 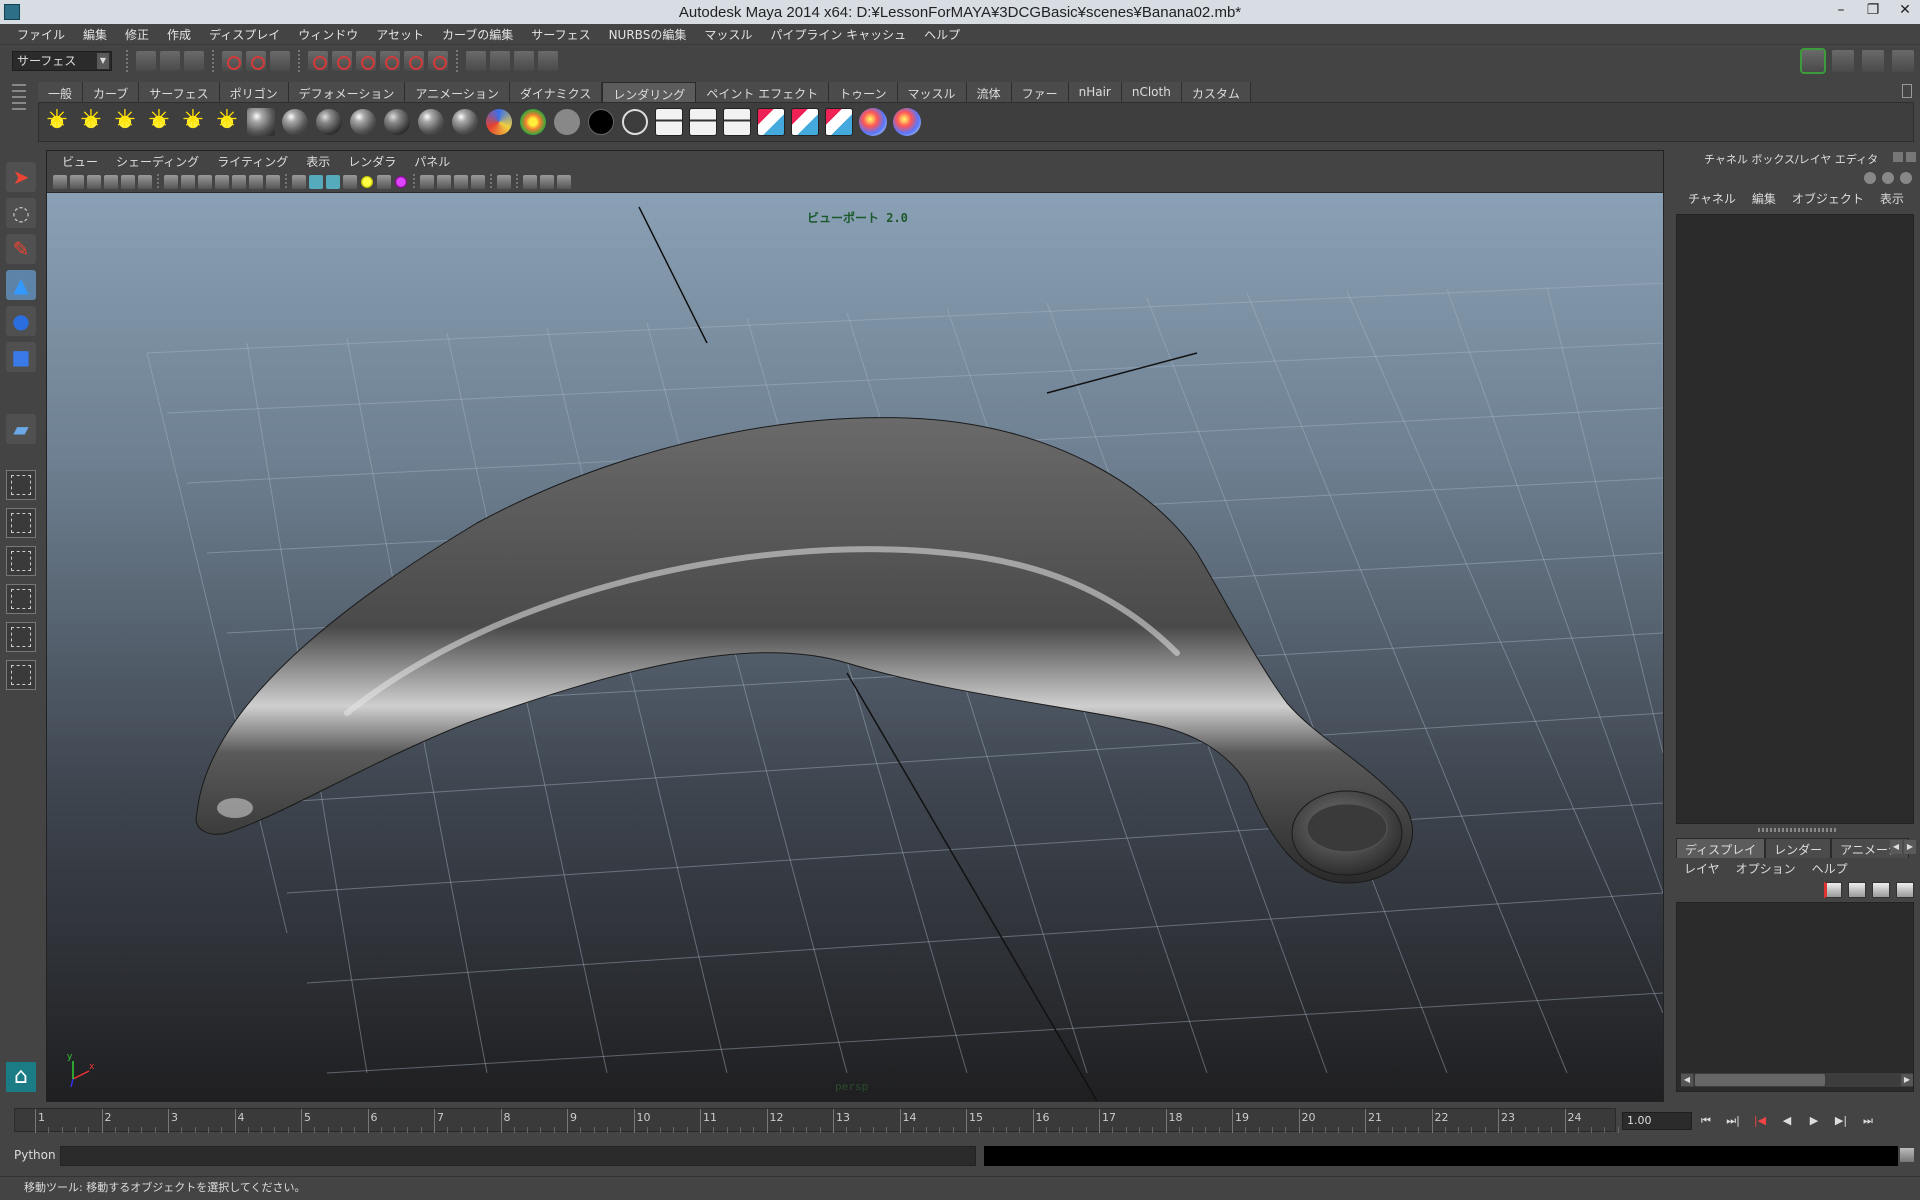 What do you see at coordinates (567, 122) in the screenshot?
I see `surface-shader-icon` at bounding box center [567, 122].